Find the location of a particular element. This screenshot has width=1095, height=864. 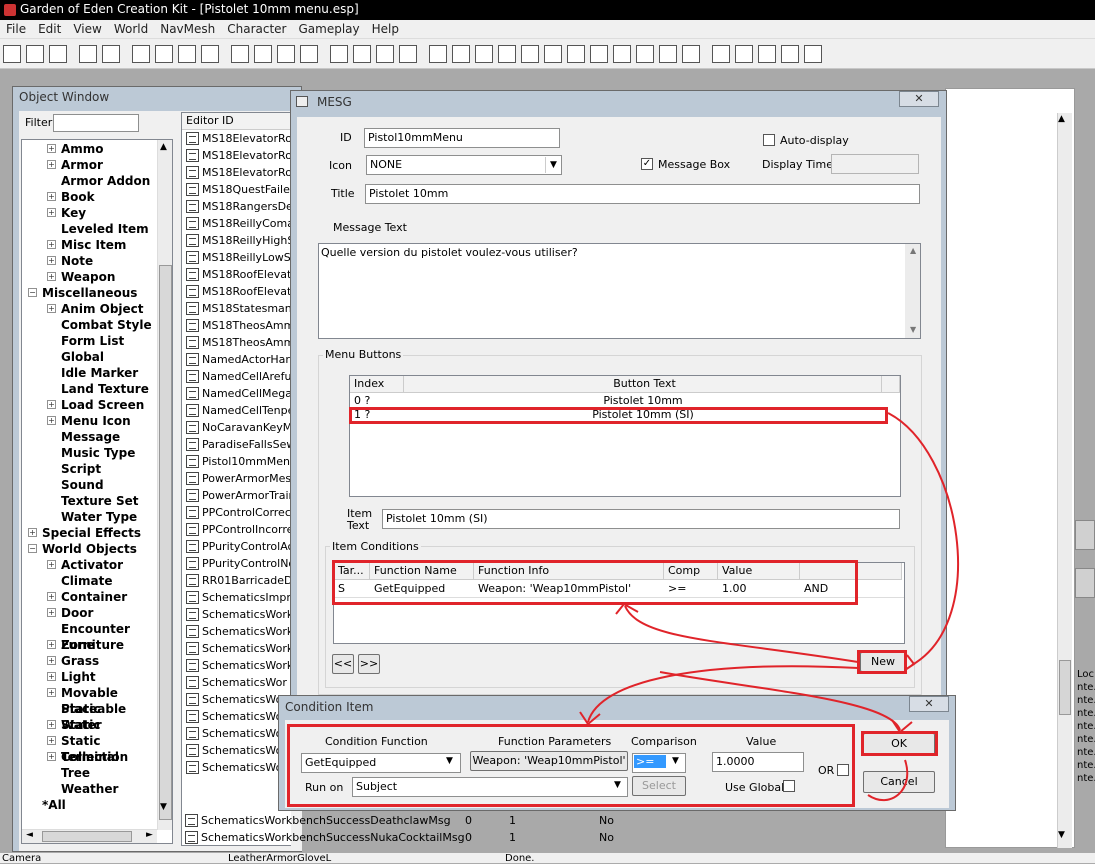

arrow-row-to-new is located at coordinates (923, 539).